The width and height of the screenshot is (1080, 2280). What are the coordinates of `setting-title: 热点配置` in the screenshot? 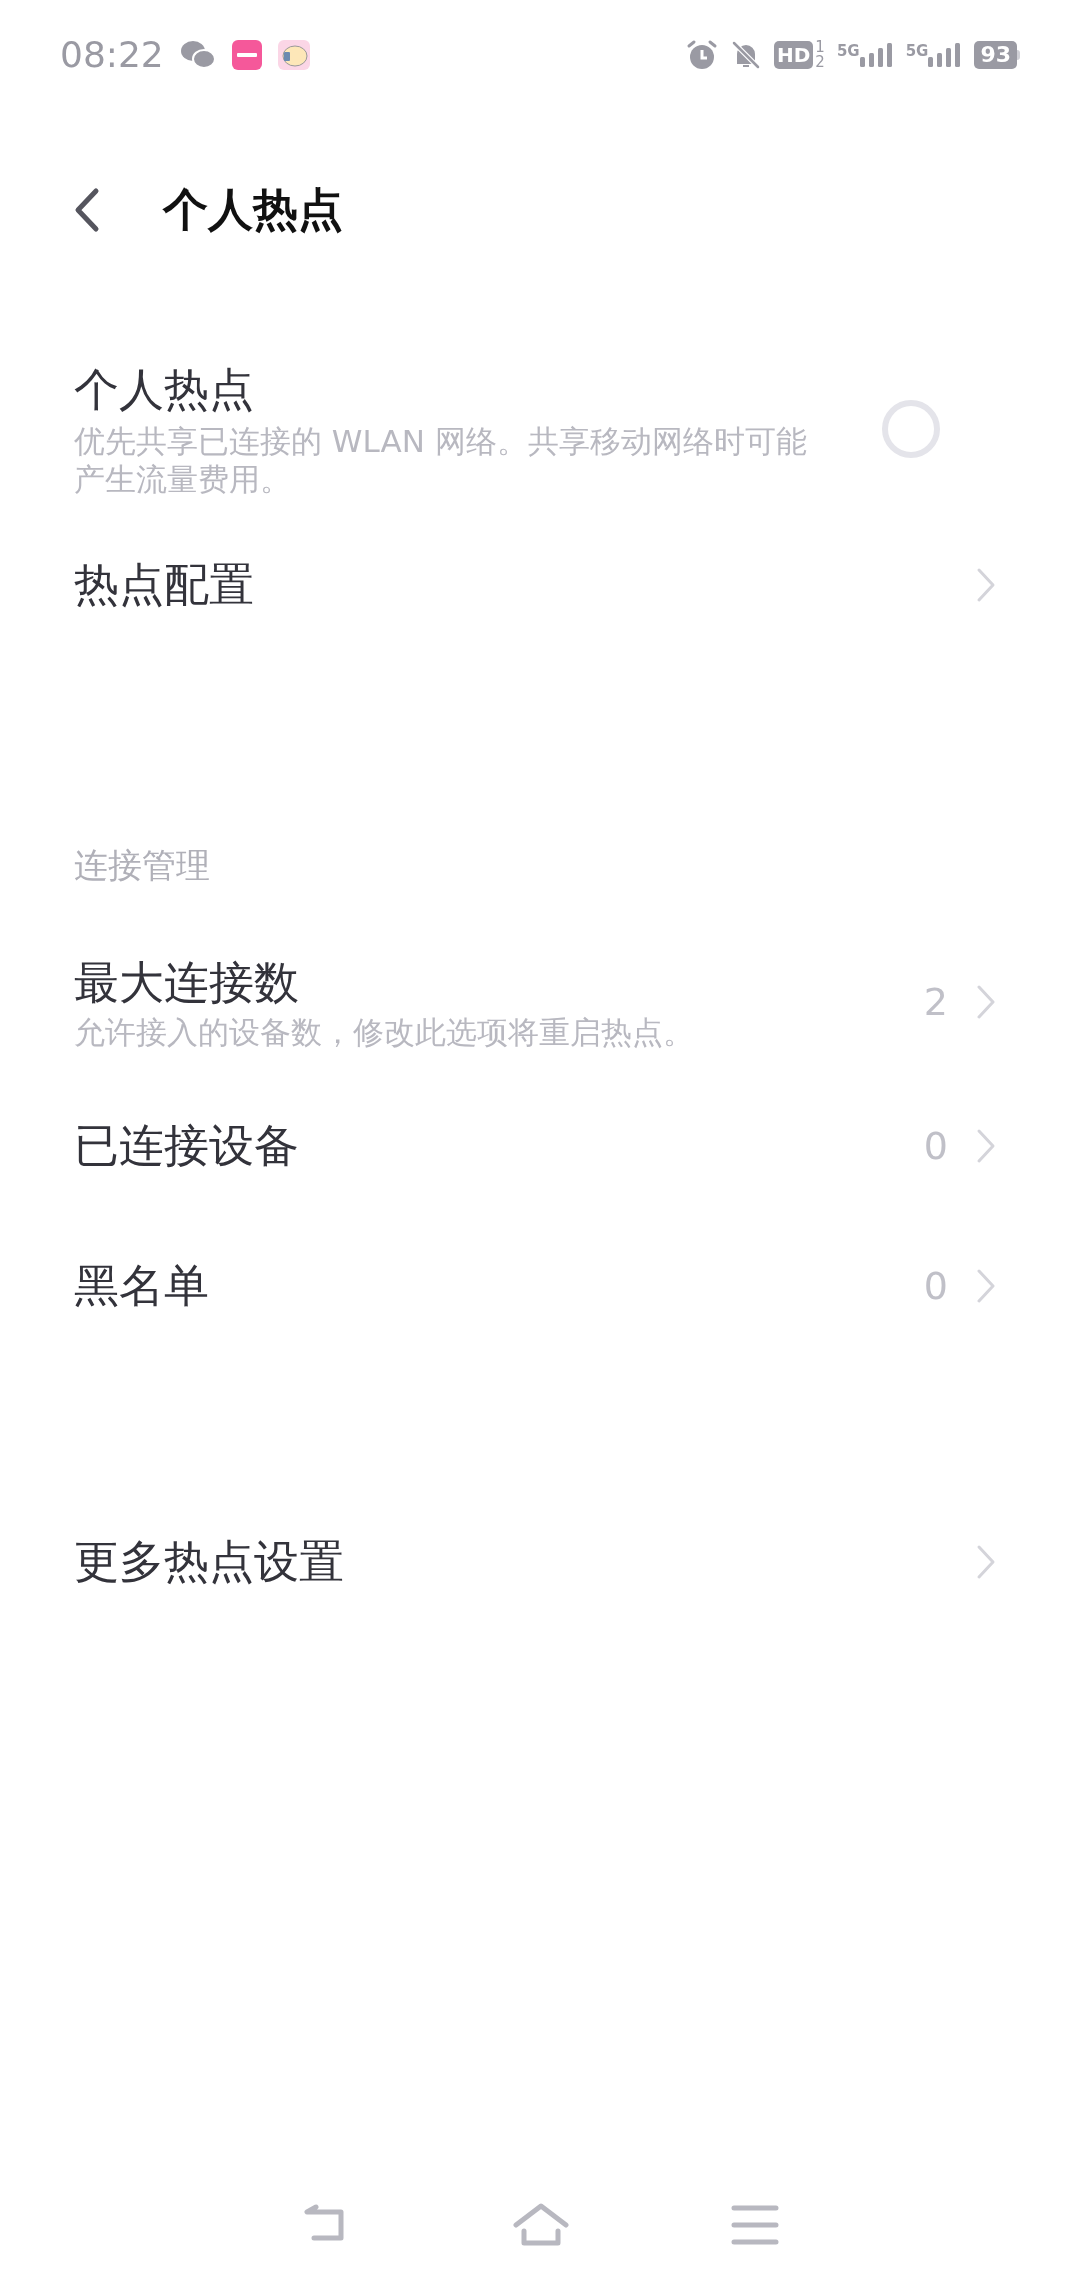 It's located at (164, 585).